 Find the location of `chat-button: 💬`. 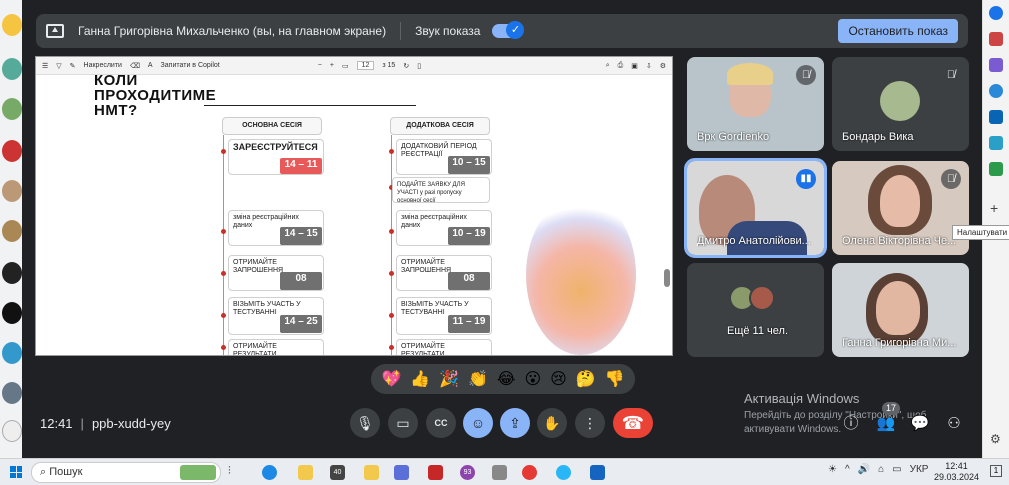

chat-button: 💬 is located at coordinates (920, 424).